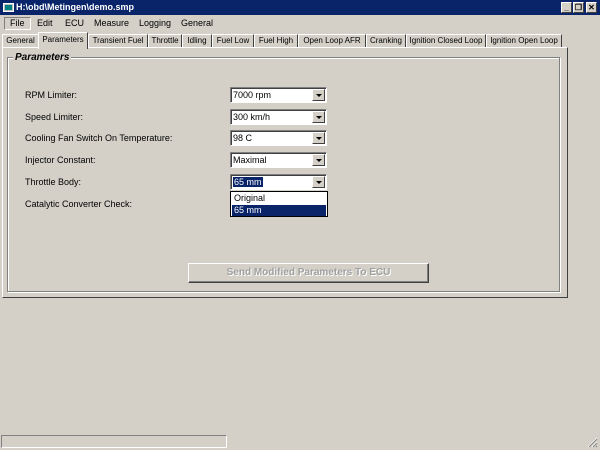  Describe the element at coordinates (114, 441) in the screenshot. I see `status-bar-panel` at that location.